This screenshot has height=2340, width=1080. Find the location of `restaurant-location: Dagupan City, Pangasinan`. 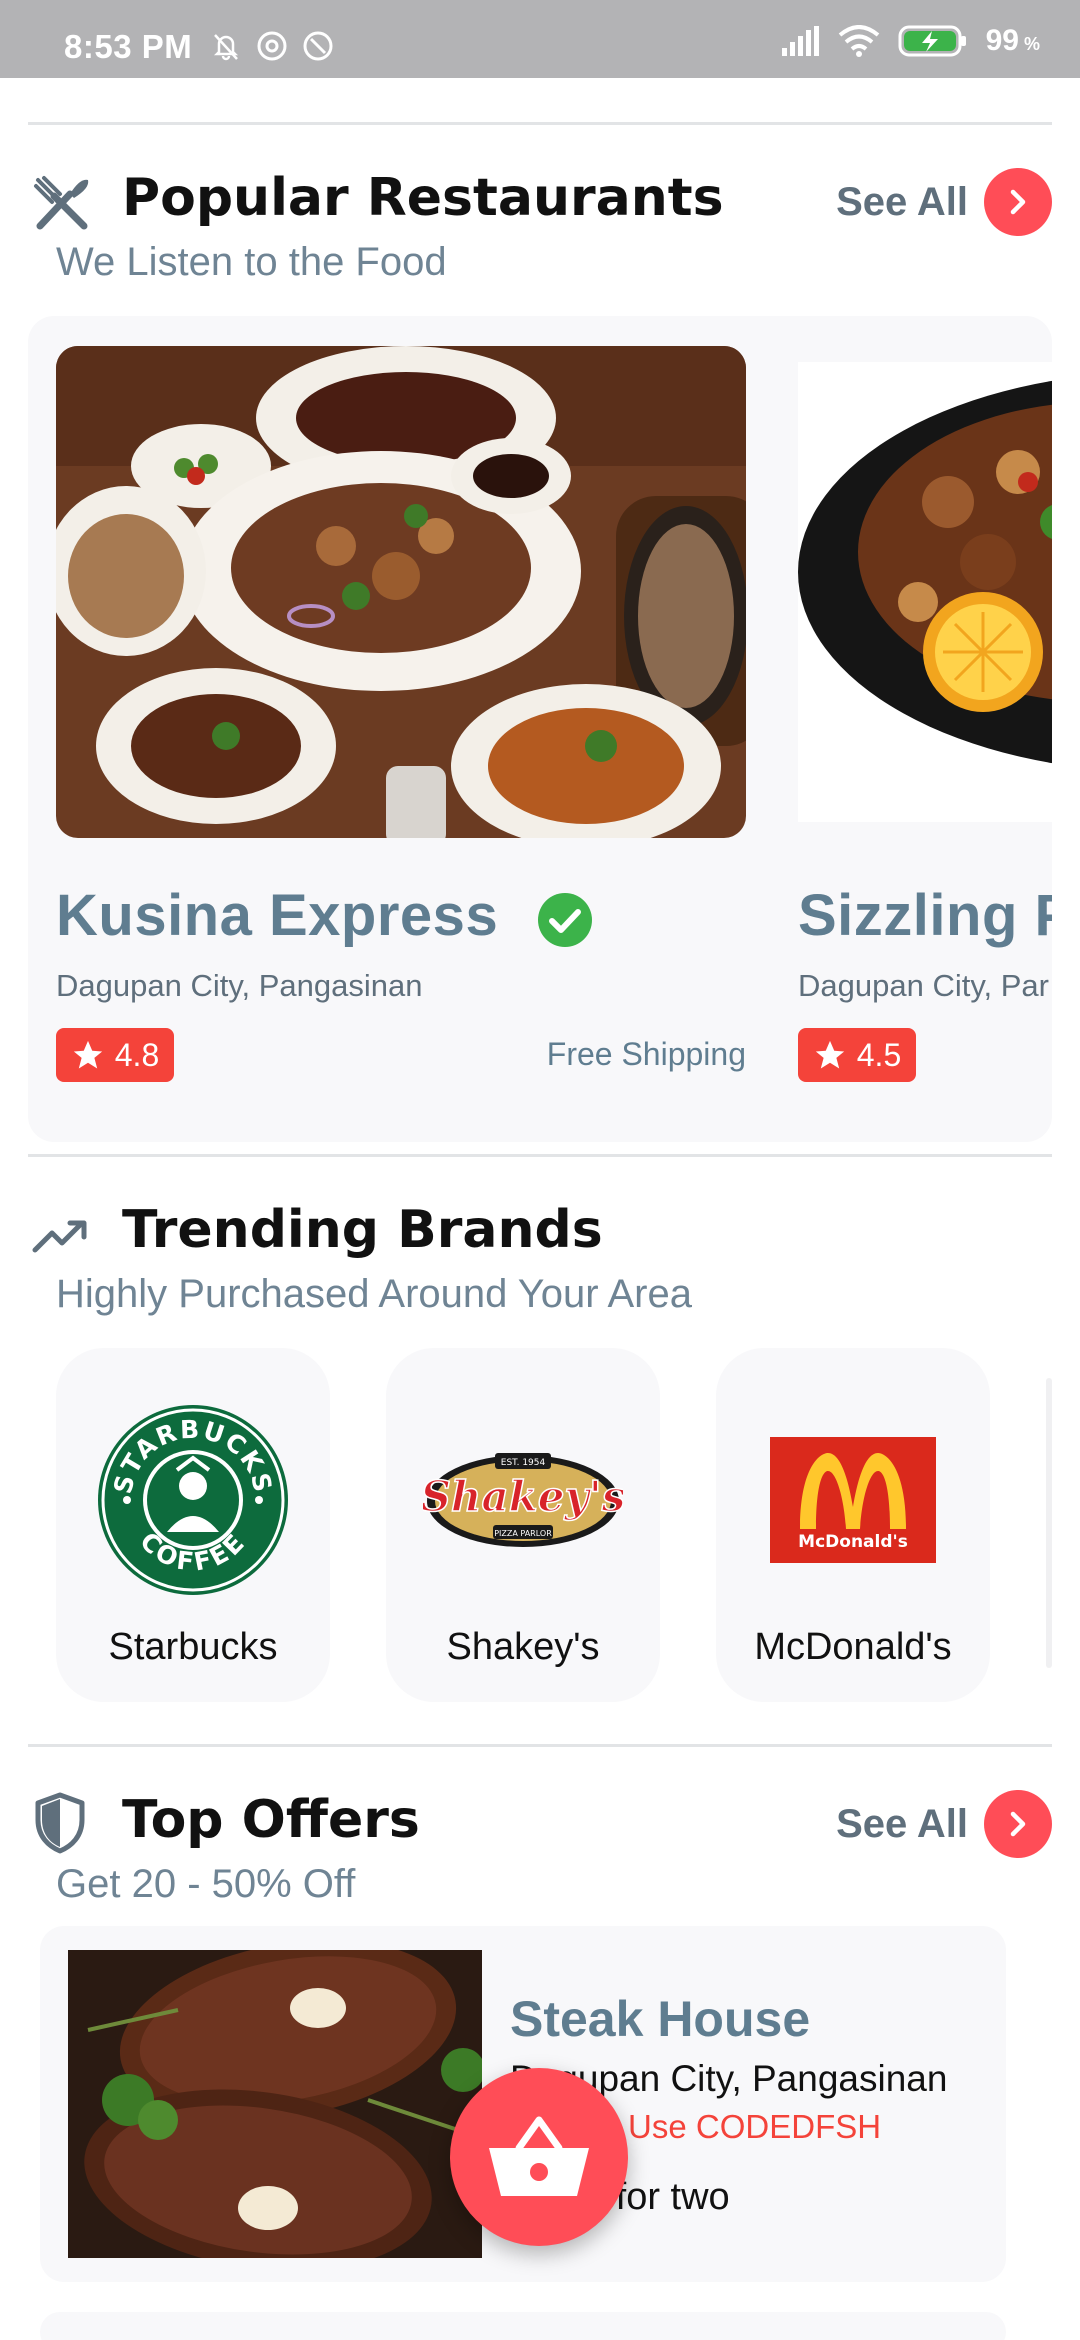

restaurant-location: Dagupan City, Pangasinan is located at coordinates (239, 985).